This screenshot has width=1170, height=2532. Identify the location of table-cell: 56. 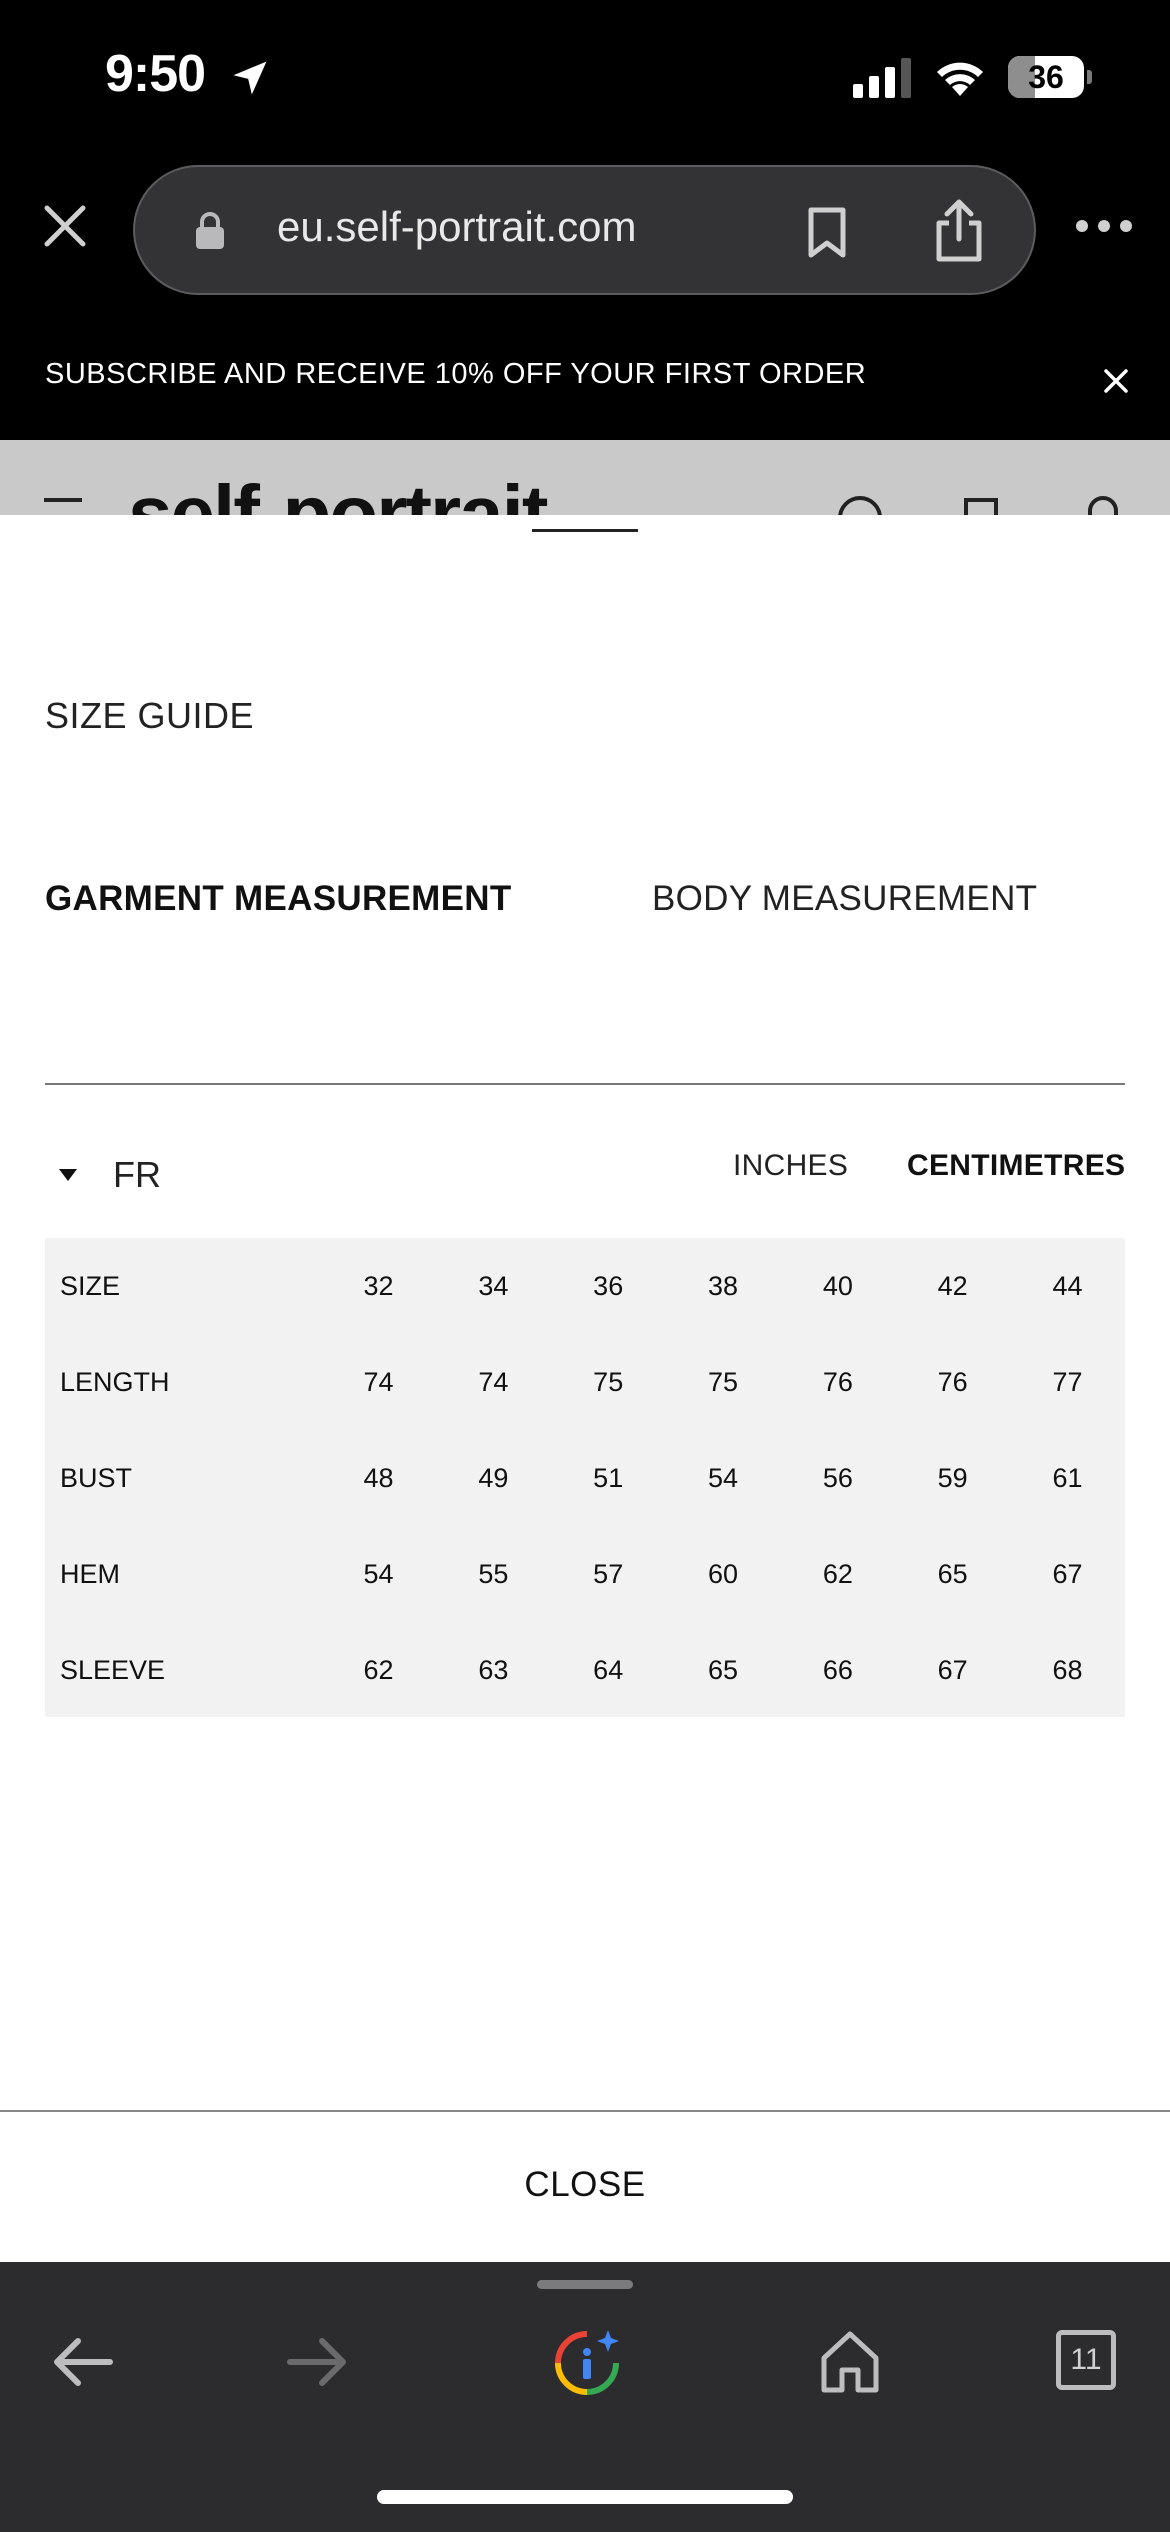
(837, 1477).